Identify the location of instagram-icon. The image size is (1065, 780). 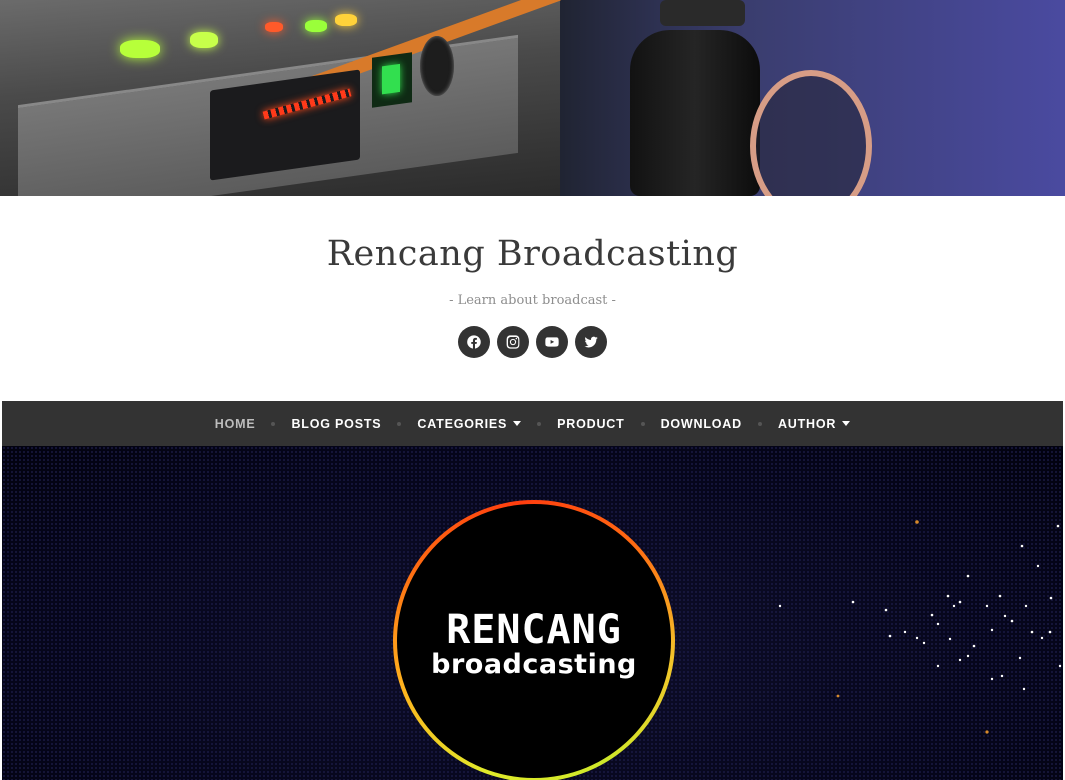
(513, 342).